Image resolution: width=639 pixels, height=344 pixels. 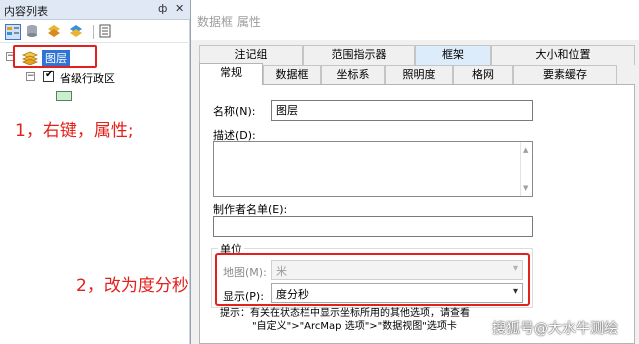 What do you see at coordinates (483, 75) in the screenshot?
I see `tab-grids: 格网` at bounding box center [483, 75].